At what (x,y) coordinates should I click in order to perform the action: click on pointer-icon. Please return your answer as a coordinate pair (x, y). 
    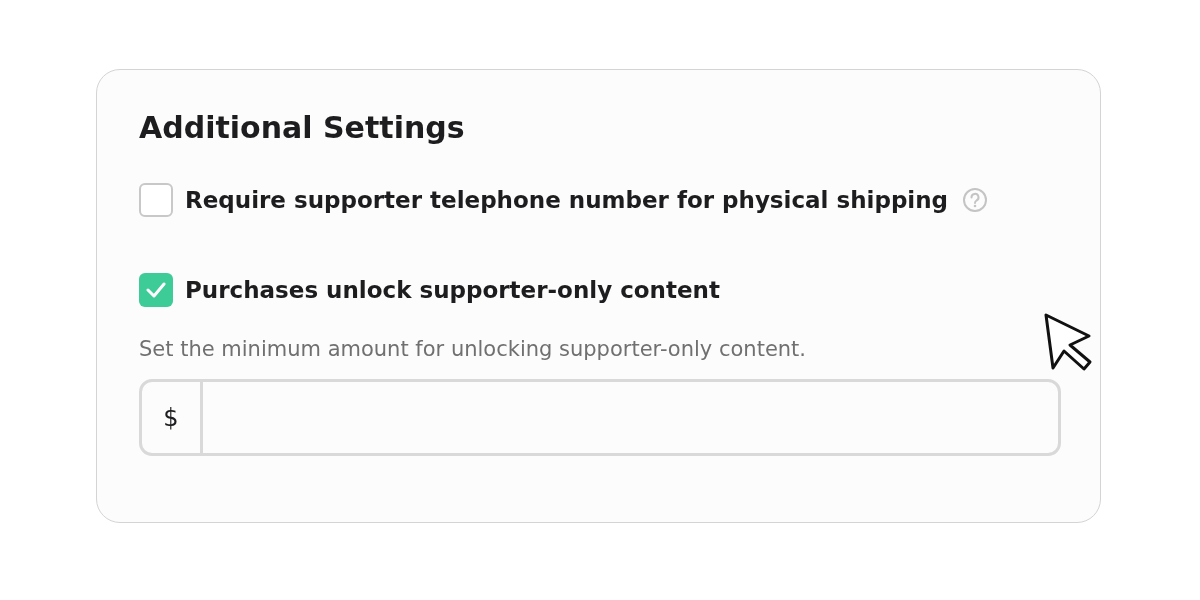
    Looking at the image, I should click on (1068, 342).